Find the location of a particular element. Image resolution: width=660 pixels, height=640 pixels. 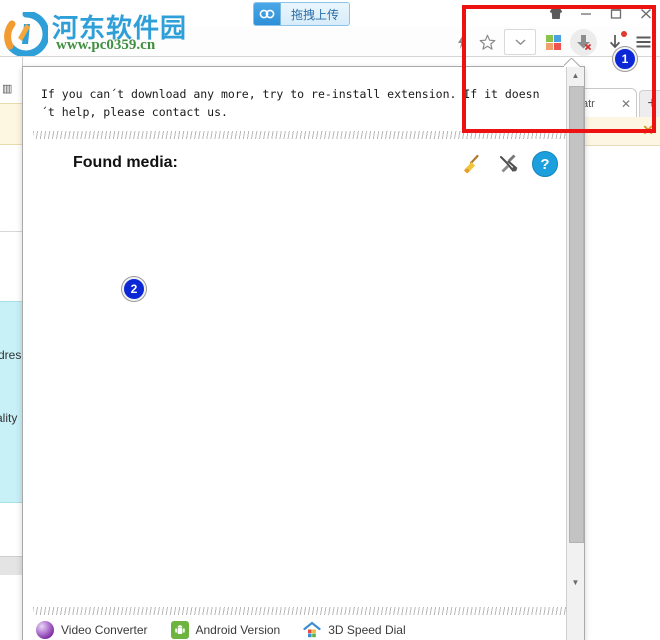

found-media-header: Found media: ? is located at coordinates (295, 168).